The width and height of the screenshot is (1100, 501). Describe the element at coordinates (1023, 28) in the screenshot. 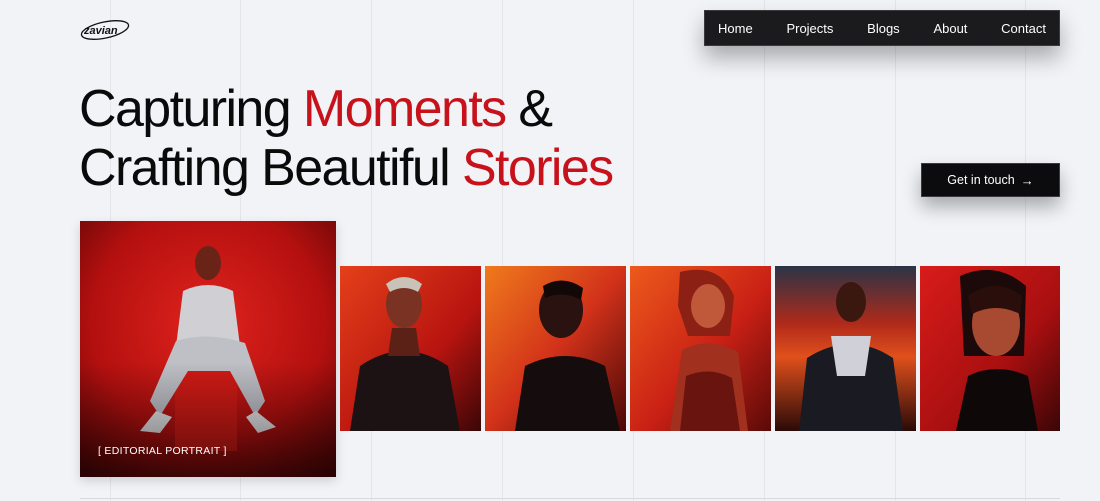

I see `nav-contact: Contact` at that location.